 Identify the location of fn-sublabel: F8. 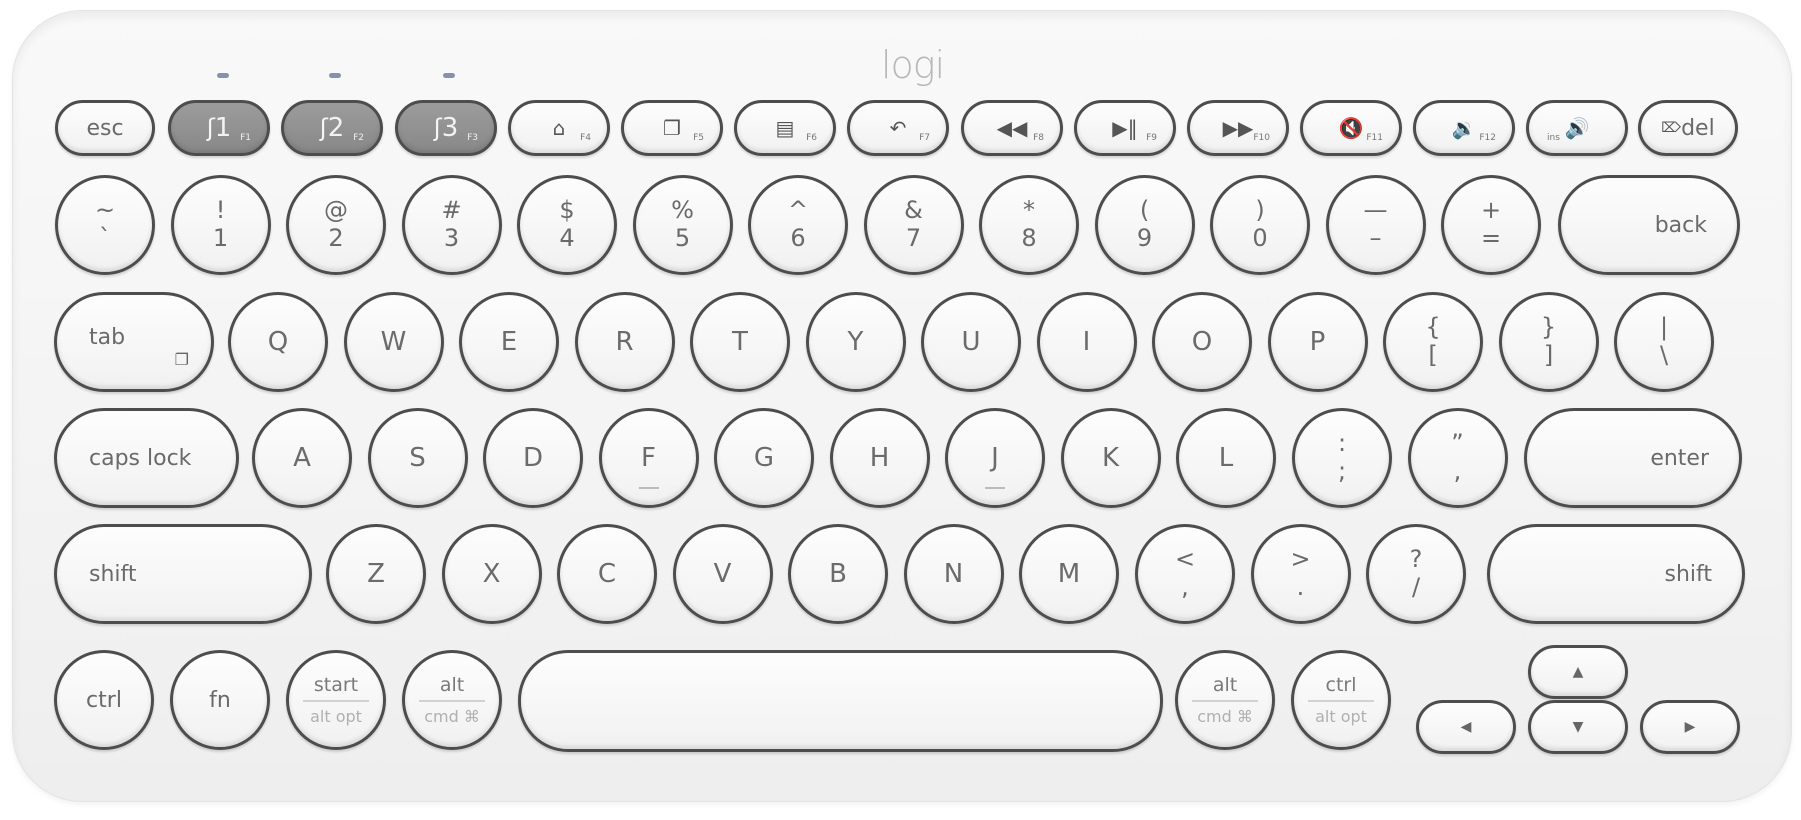
(1038, 138).